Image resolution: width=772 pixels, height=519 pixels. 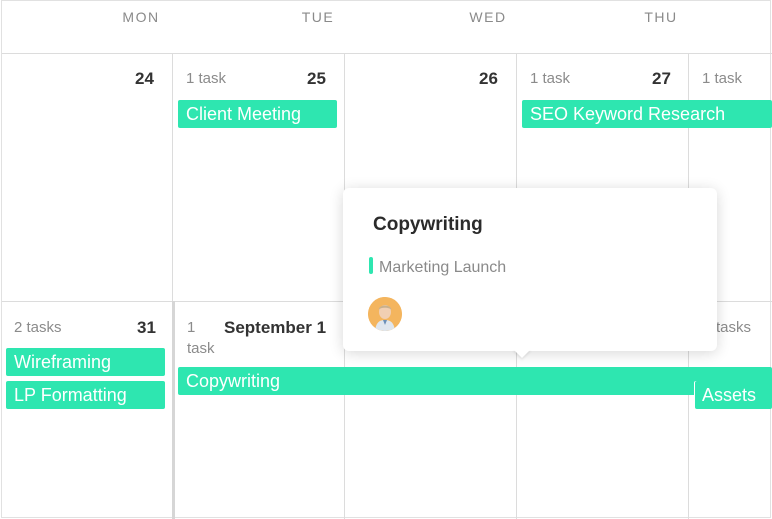 I want to click on col-divider, so click(x=172, y=177).